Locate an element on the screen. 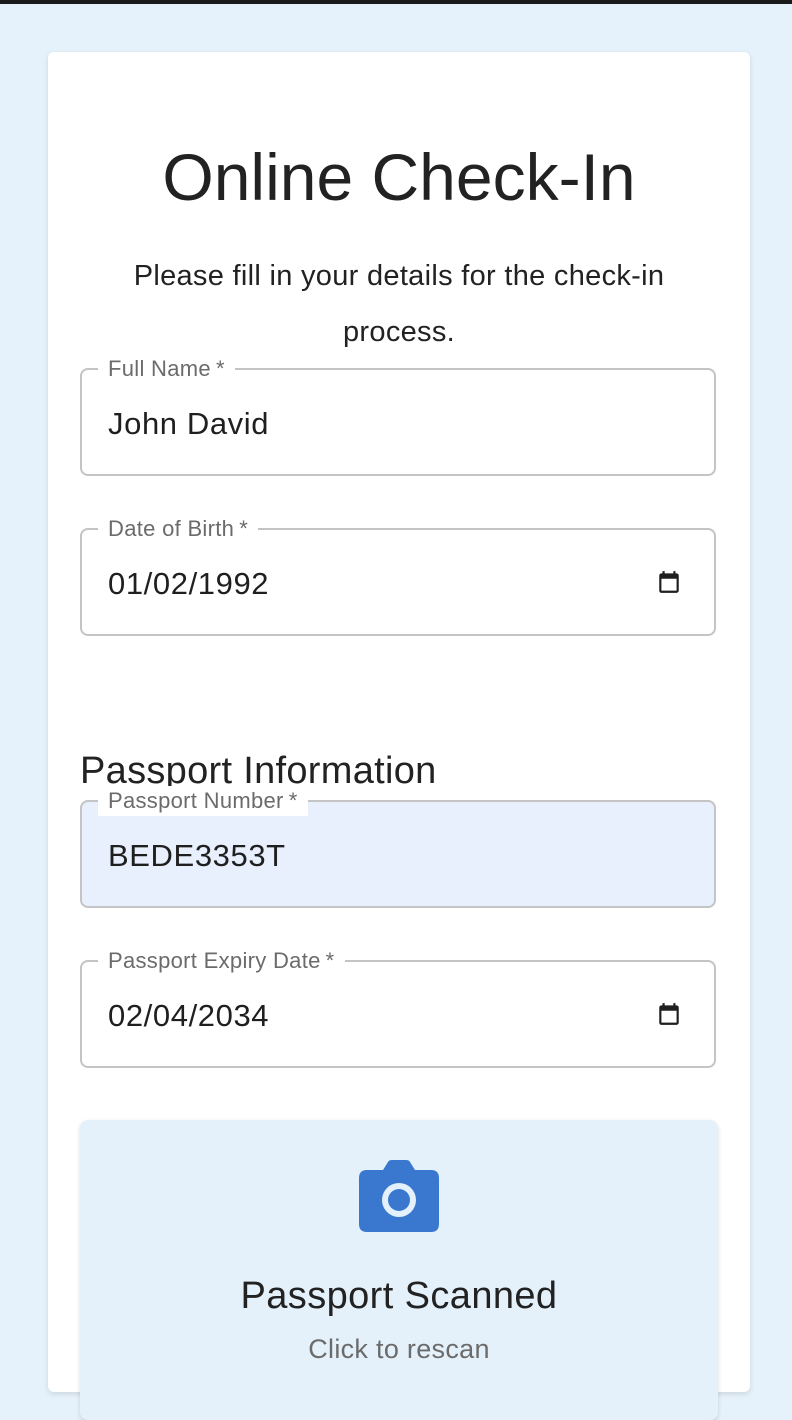 This screenshot has width=792, height=1420. passport-number-label: Passport Number * is located at coordinates (203, 801).